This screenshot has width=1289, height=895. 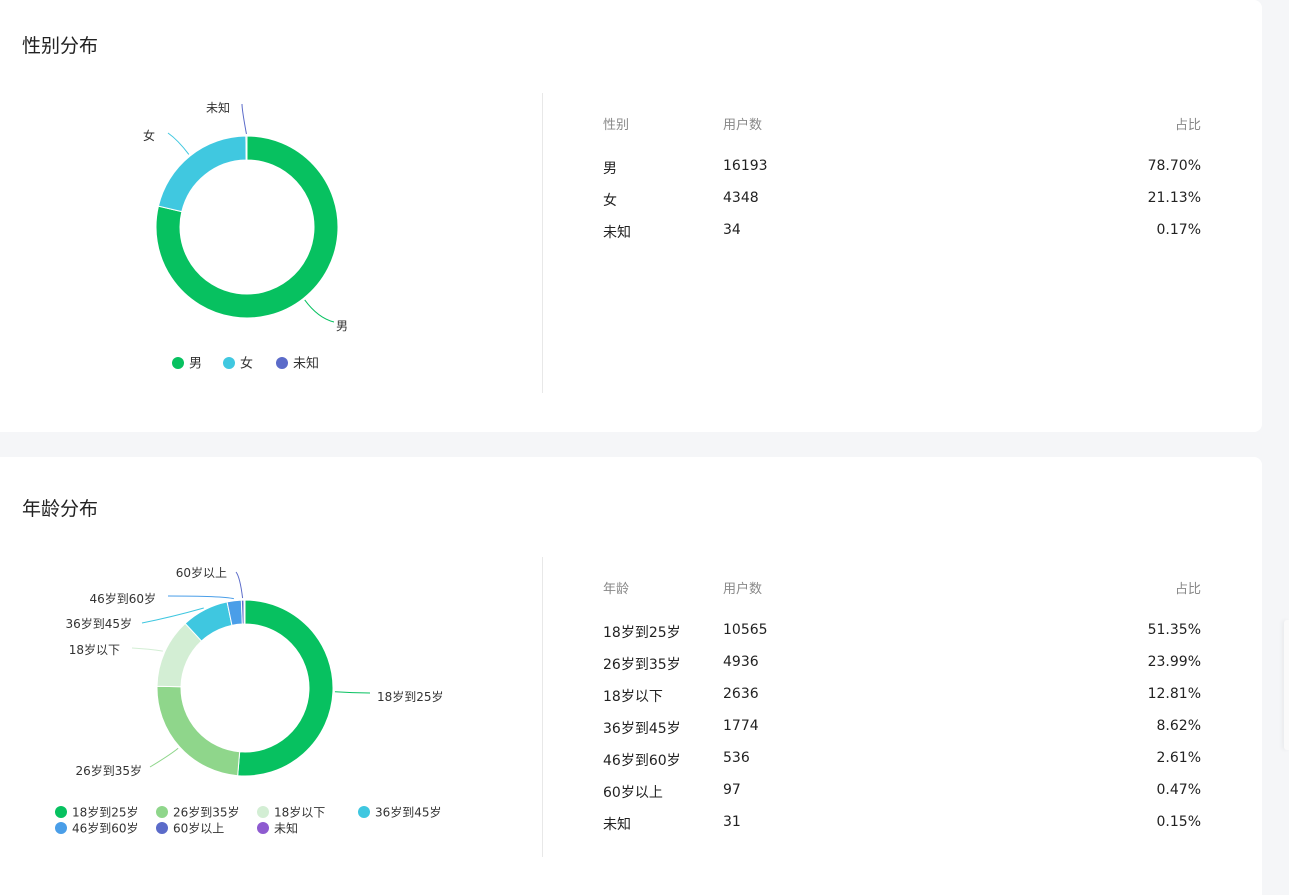 What do you see at coordinates (902, 824) in the screenshot?
I see `table-row: 未知 31 0.15%` at bounding box center [902, 824].